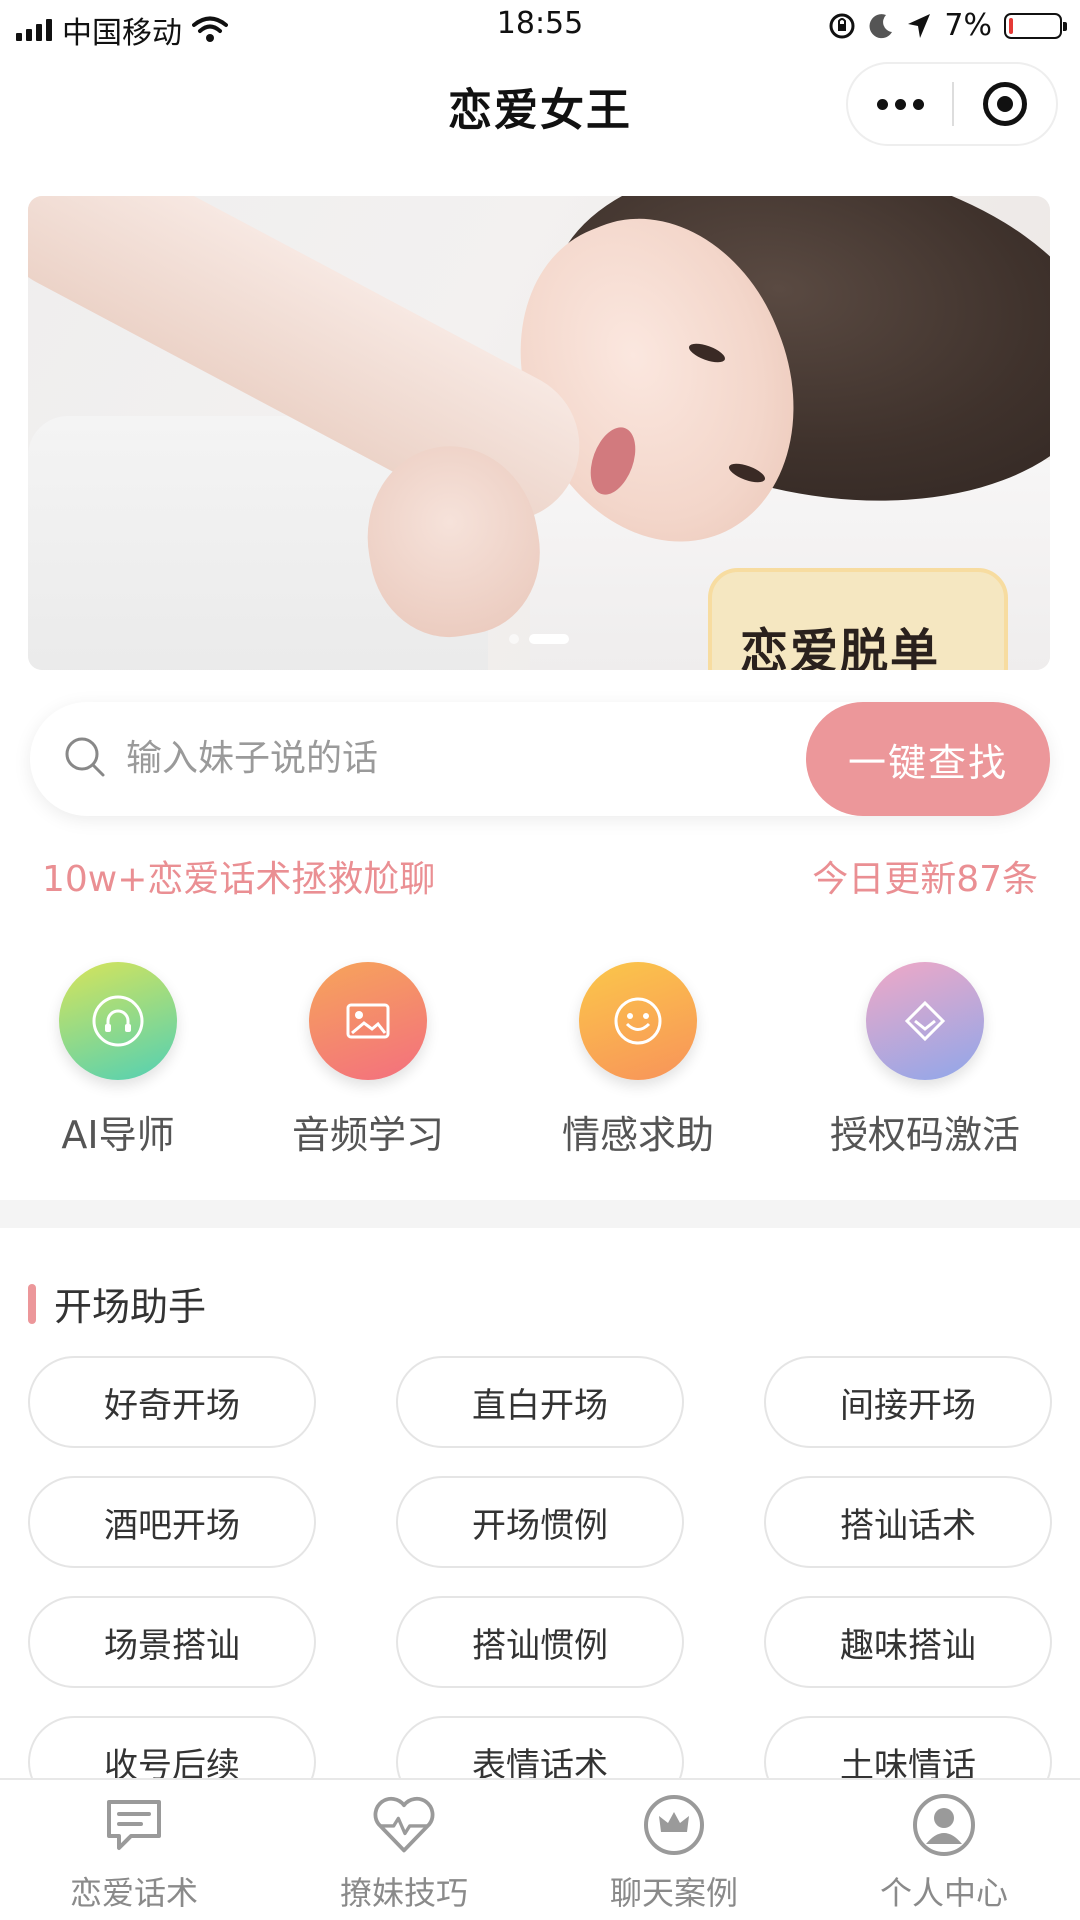 The width and height of the screenshot is (1080, 1920). Describe the element at coordinates (637, 1135) in the screenshot. I see `tile-label: 情感求助` at that location.